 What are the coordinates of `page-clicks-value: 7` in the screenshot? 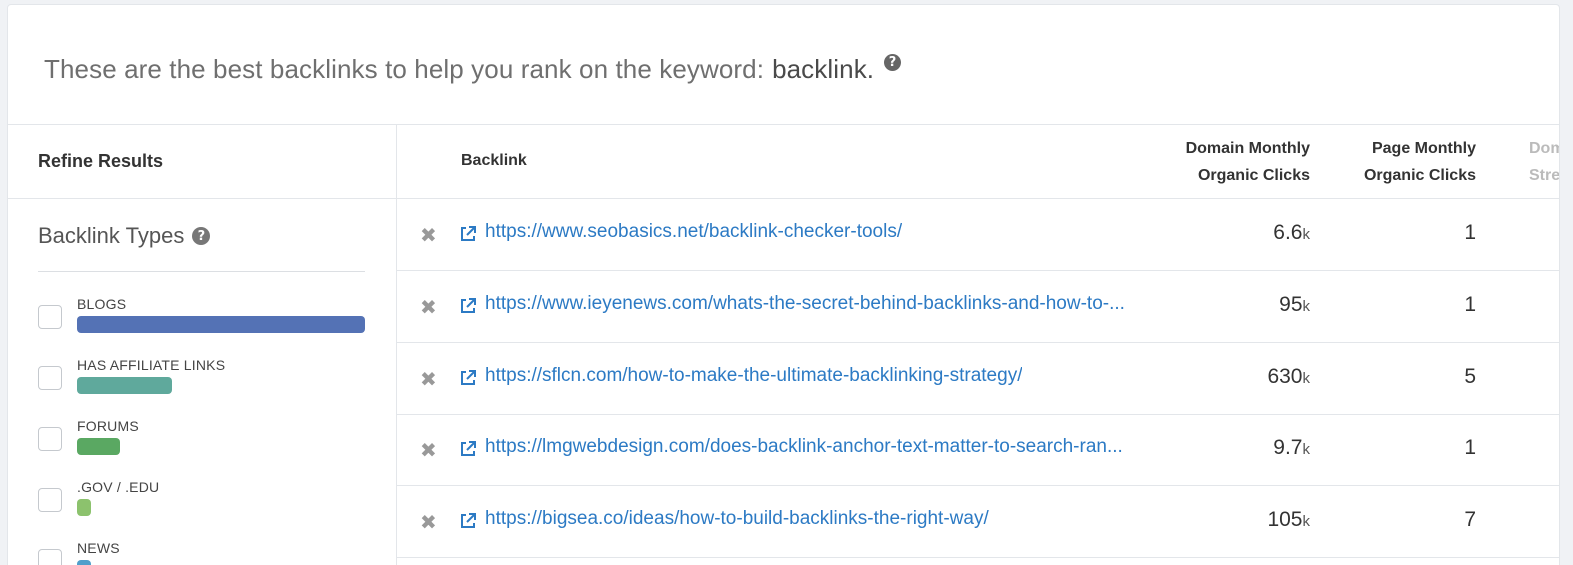 It's located at (1470, 519).